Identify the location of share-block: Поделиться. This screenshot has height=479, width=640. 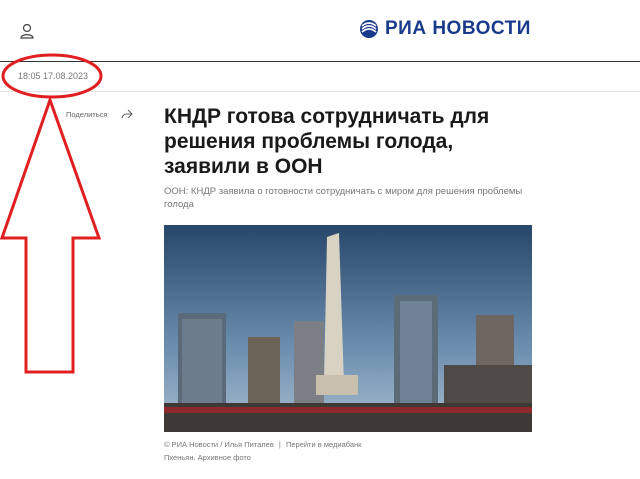
(100, 114).